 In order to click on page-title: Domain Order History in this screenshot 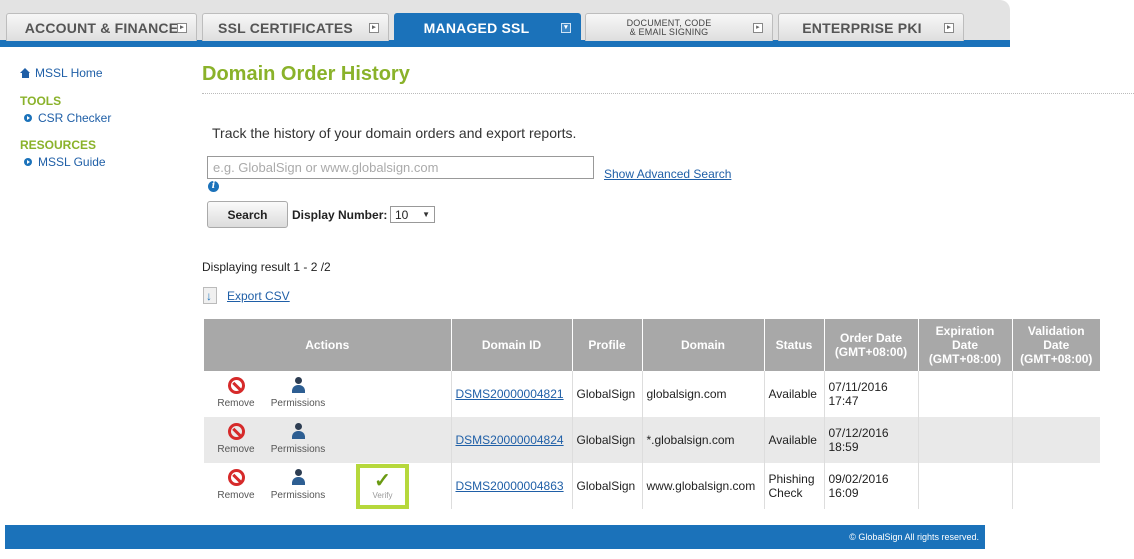, I will do `click(306, 74)`.